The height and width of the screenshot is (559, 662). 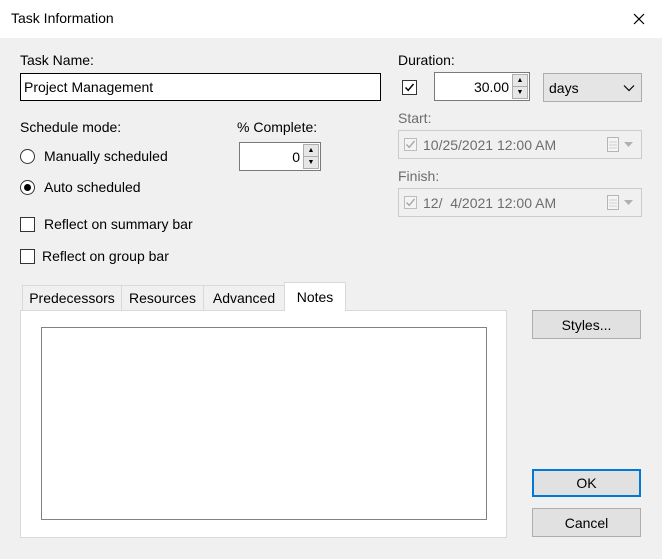 I want to click on start-label: Start:, so click(x=415, y=118).